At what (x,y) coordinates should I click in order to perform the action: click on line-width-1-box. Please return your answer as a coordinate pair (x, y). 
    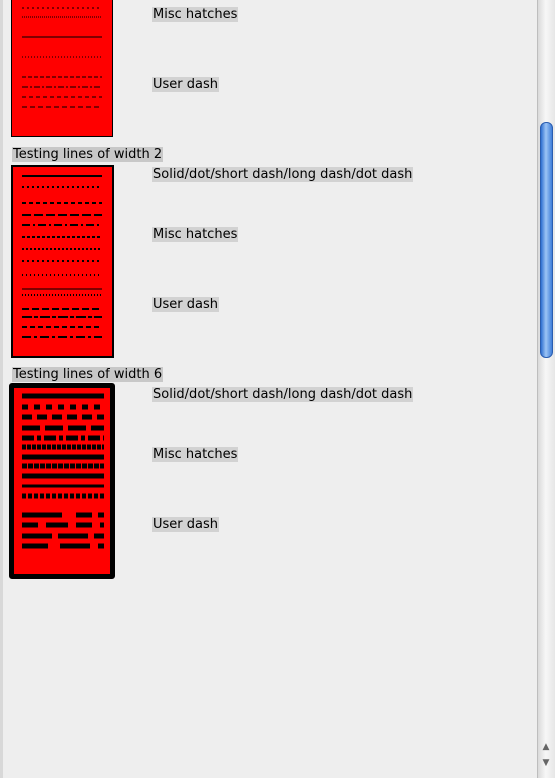
    Looking at the image, I should click on (62, 68).